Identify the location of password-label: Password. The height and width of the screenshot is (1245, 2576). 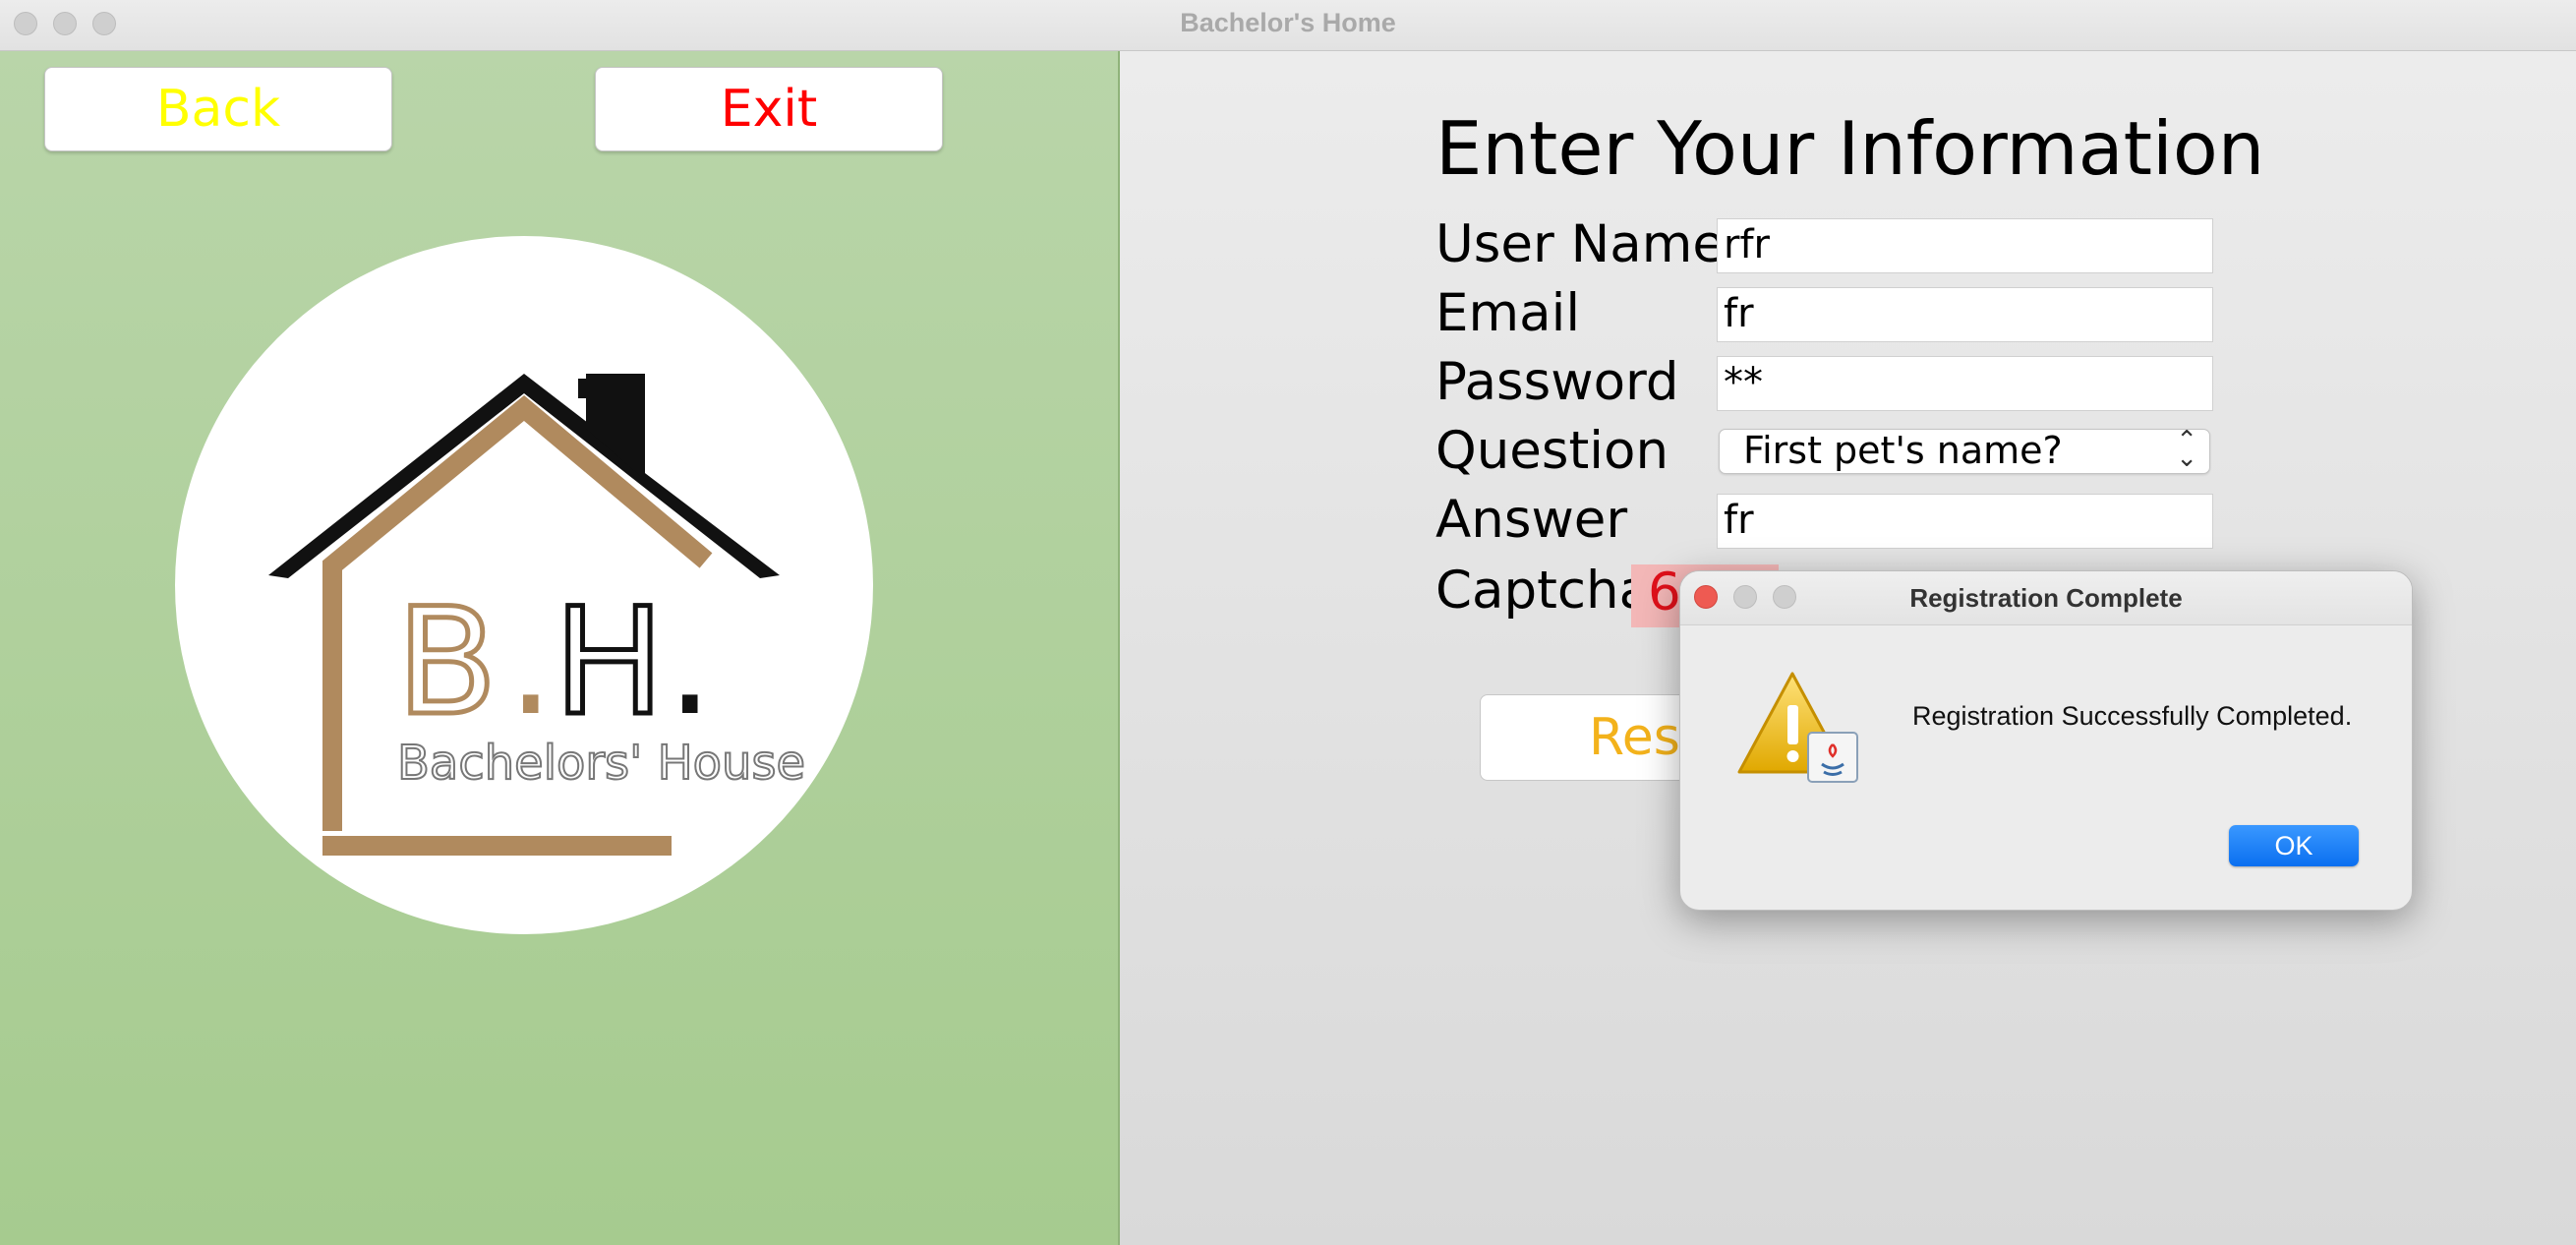
(1557, 382).